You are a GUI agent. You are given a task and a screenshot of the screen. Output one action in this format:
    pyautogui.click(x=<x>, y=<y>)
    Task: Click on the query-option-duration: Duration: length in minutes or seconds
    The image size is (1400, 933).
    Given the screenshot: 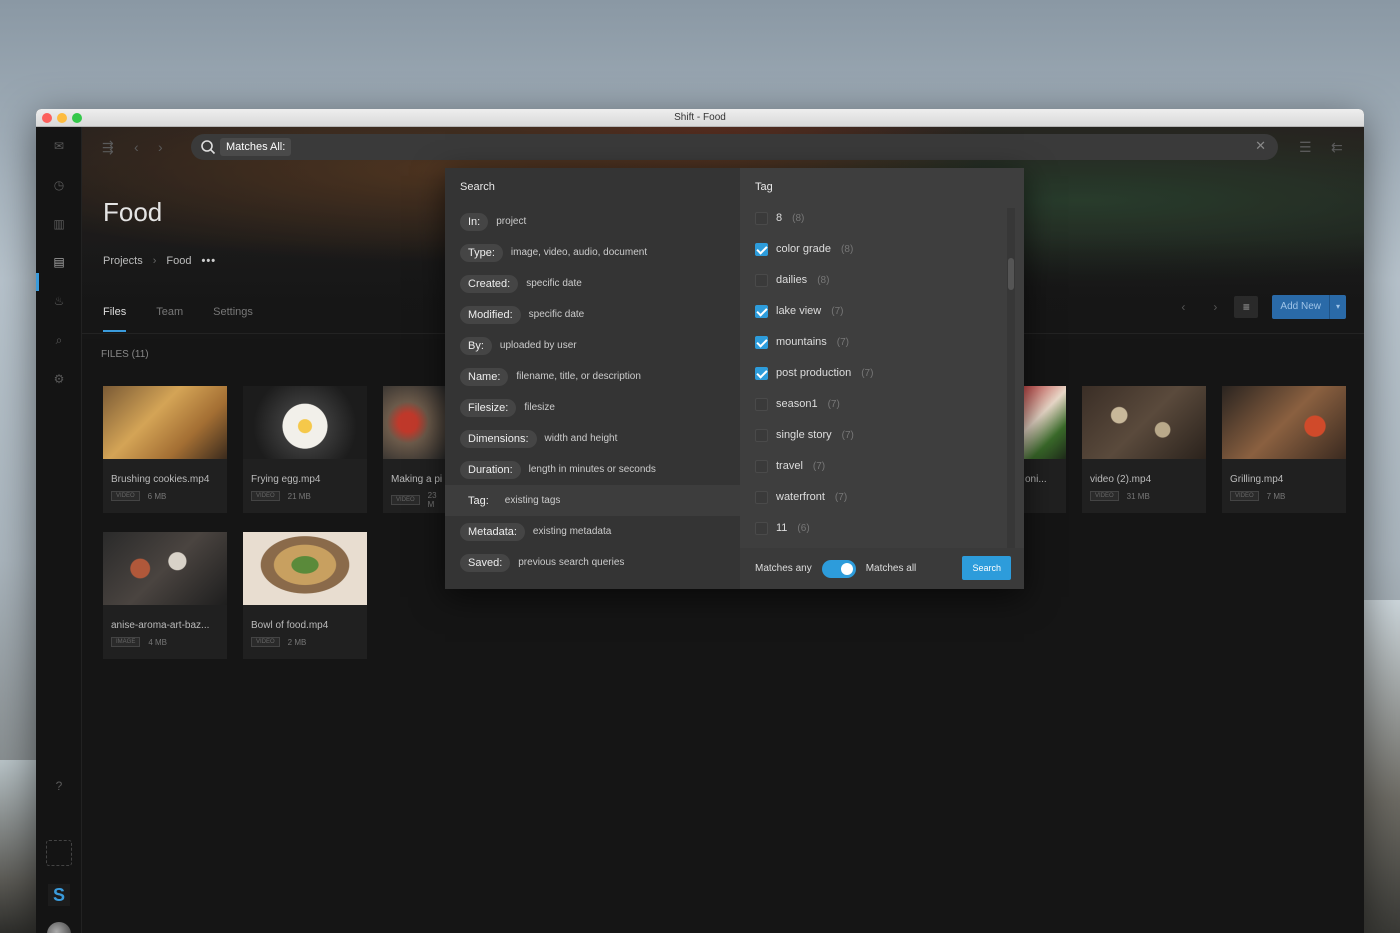 What is the action you would take?
    pyautogui.click(x=592, y=469)
    